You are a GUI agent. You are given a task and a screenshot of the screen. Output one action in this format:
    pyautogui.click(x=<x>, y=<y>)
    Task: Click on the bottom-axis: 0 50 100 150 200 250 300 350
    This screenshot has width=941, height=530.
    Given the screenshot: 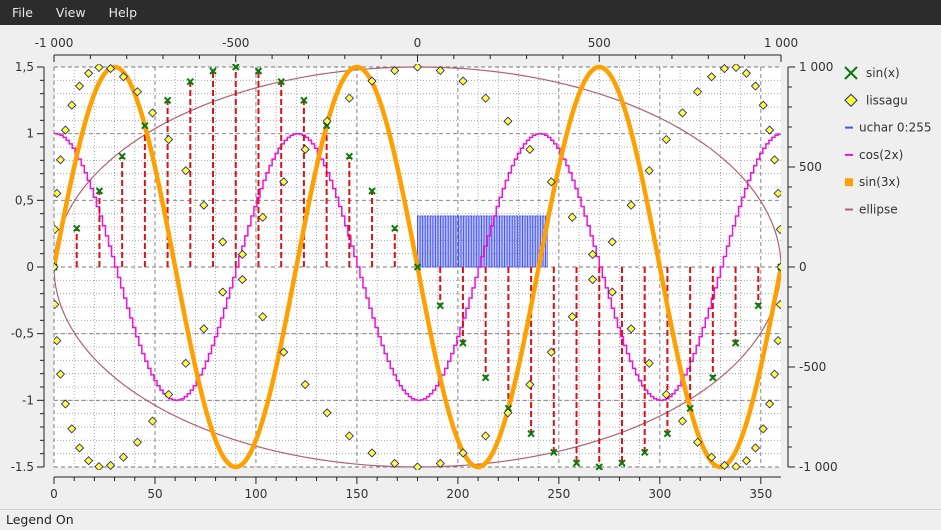 What is the action you would take?
    pyautogui.click(x=415, y=488)
    